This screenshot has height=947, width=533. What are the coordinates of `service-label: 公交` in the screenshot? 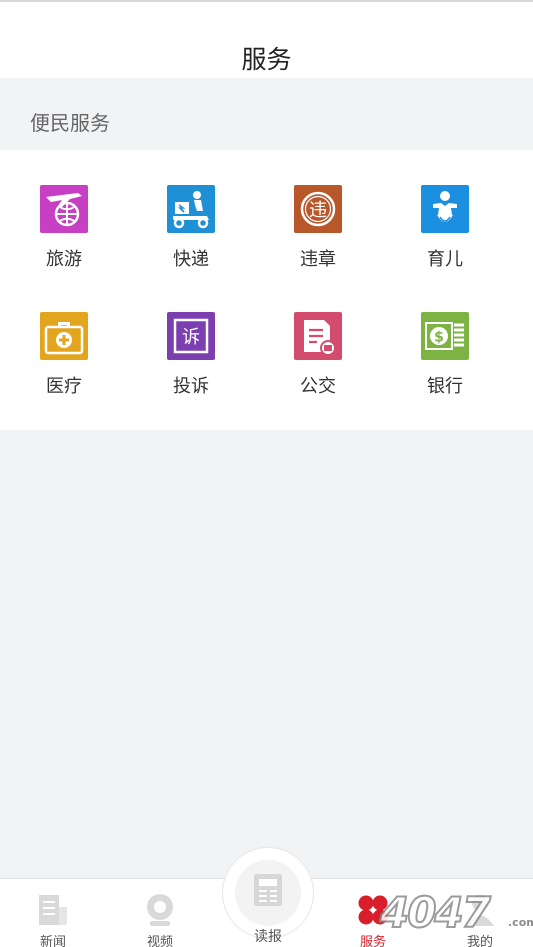 It's located at (318, 386).